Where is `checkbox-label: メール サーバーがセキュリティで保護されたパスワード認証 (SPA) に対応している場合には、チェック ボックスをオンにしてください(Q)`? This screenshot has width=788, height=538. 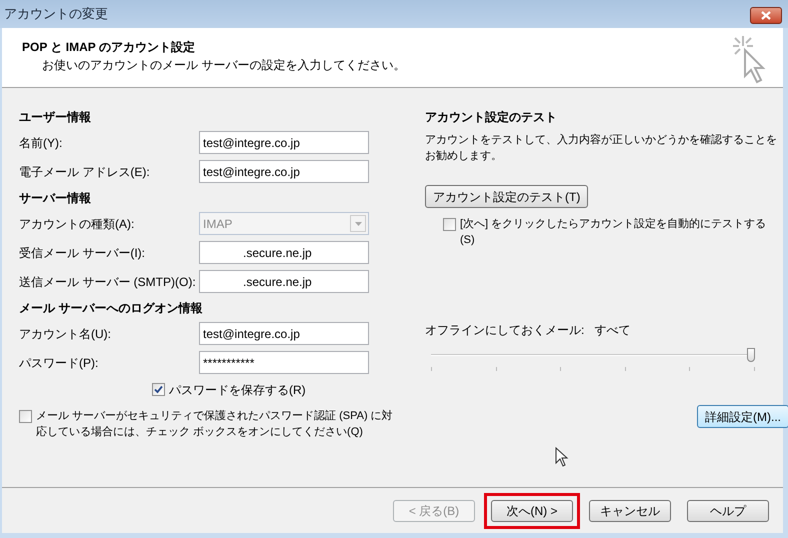
checkbox-label: メール サーバーがセキュリティで保護されたパスワード認証 (SPA) に対応している場合には、チェック ボックスをオンにしてください(Q) is located at coordinates (215, 424).